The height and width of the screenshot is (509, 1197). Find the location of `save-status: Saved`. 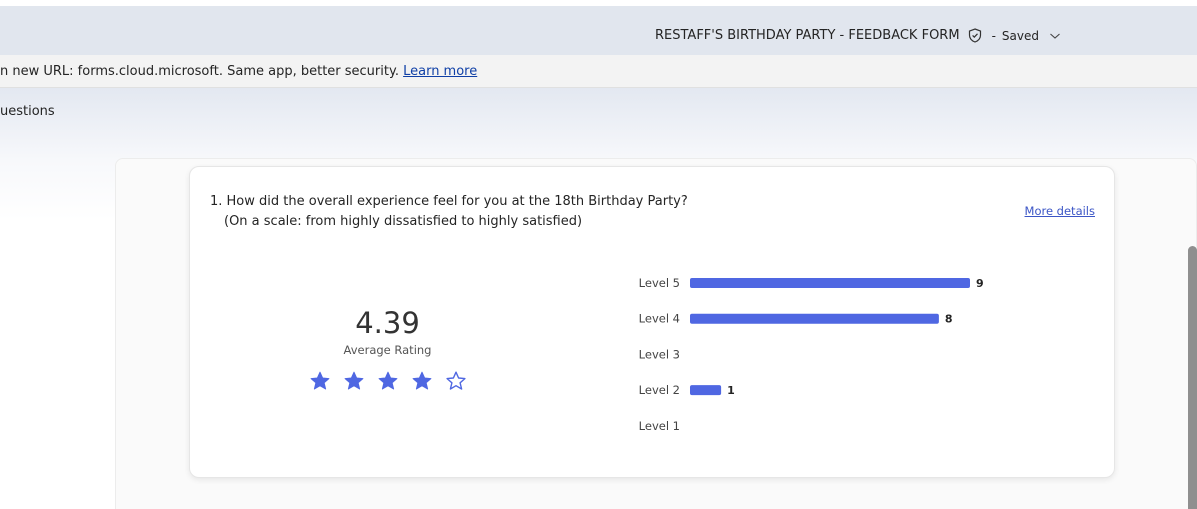

save-status: Saved is located at coordinates (1020, 35).